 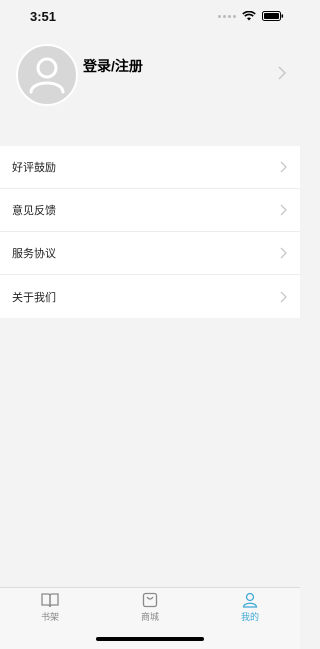 What do you see at coordinates (34, 211) in the screenshot?
I see `menu-item-label: 意见反馈` at bounding box center [34, 211].